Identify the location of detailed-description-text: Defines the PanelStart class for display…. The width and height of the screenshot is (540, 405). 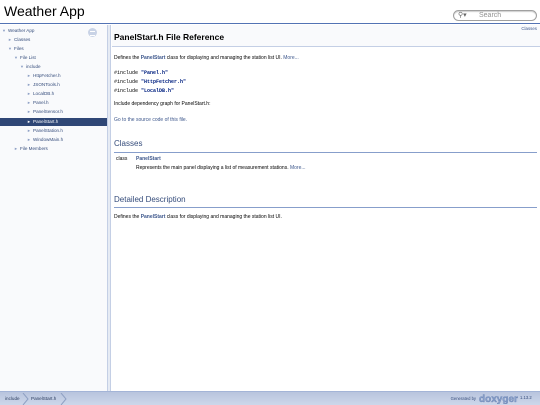
(198, 217).